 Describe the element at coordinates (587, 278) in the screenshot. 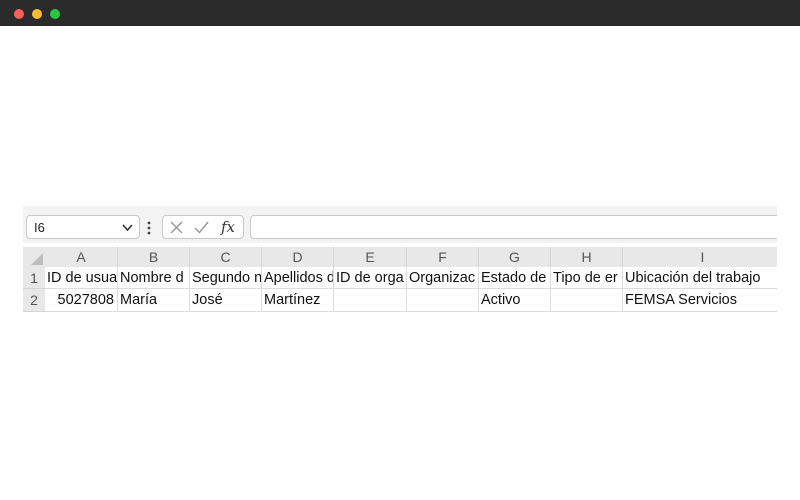

I see `cell-h1: Tipo de er` at that location.